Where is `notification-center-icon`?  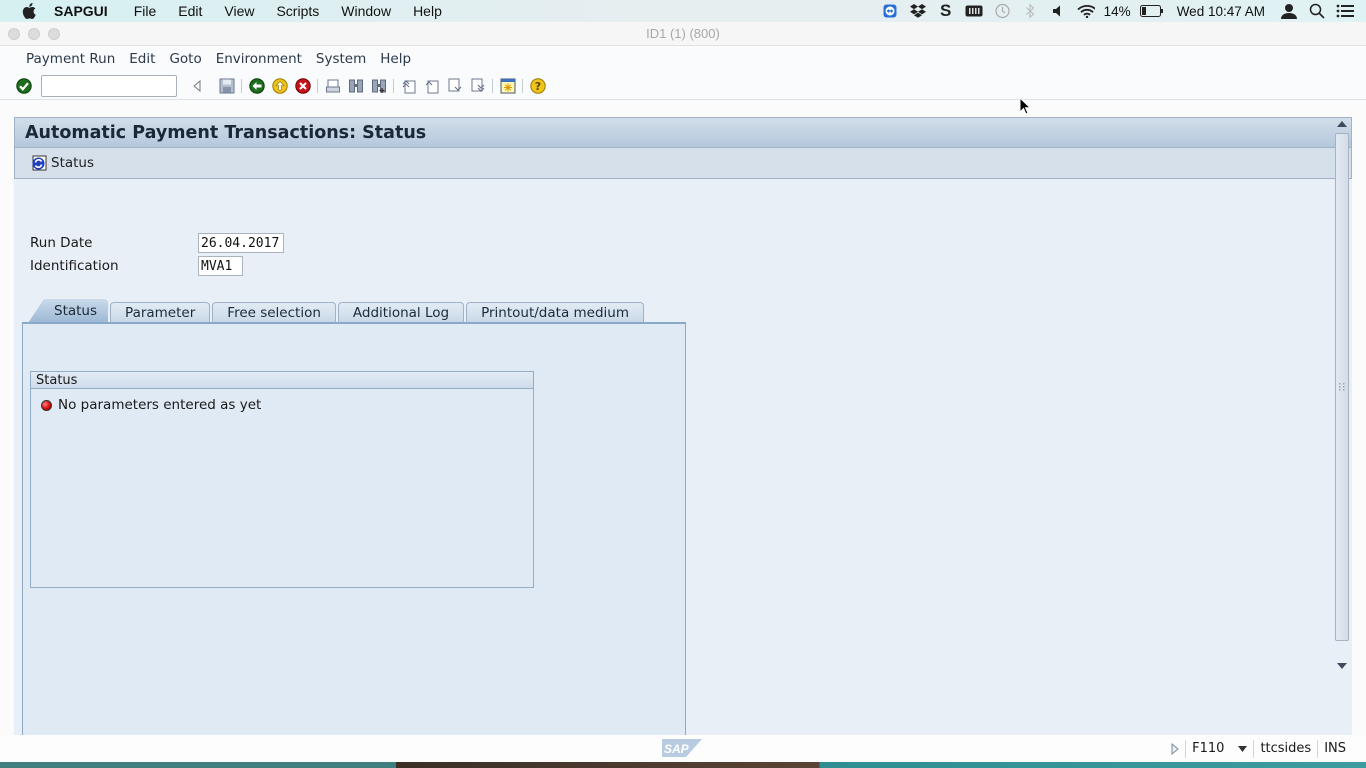 notification-center-icon is located at coordinates (1345, 11).